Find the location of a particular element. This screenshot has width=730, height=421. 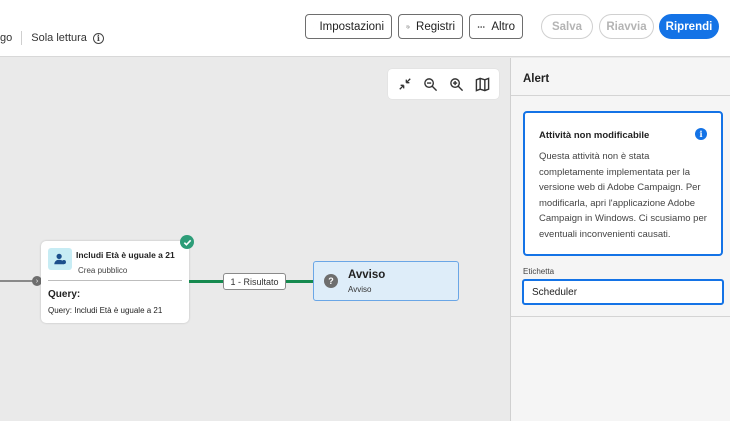

read-only-label: Sola lettura is located at coordinates (59, 38).